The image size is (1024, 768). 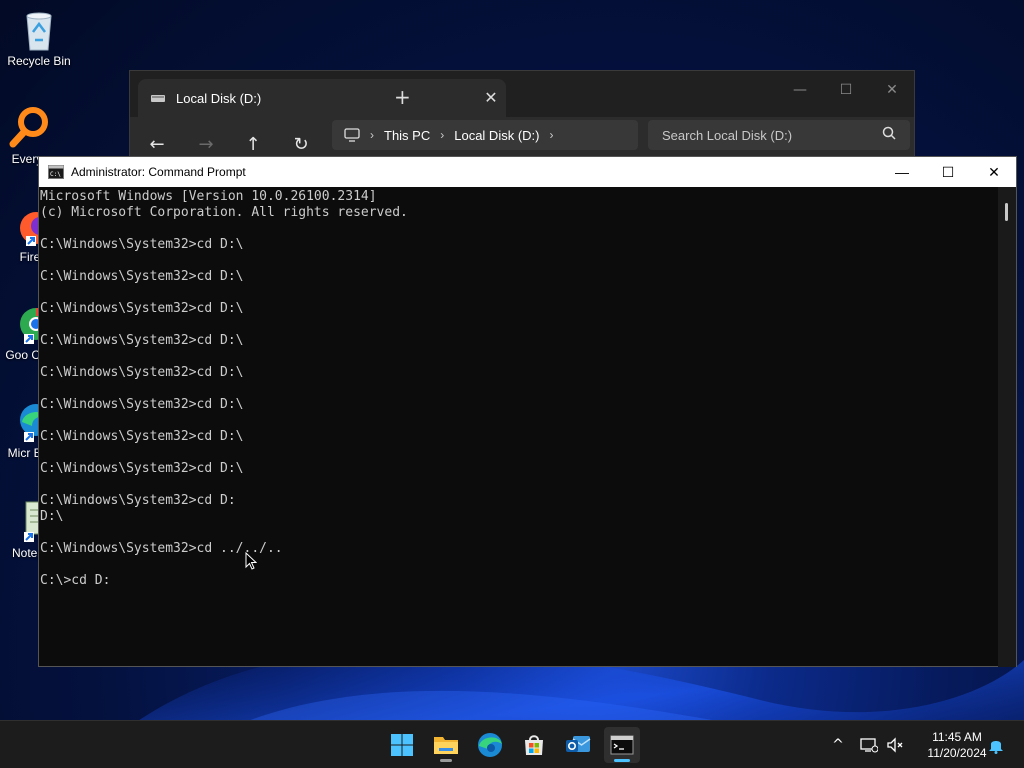 I want to click on show-hidden-icons-chevron-icon: ^, so click(x=838, y=745).